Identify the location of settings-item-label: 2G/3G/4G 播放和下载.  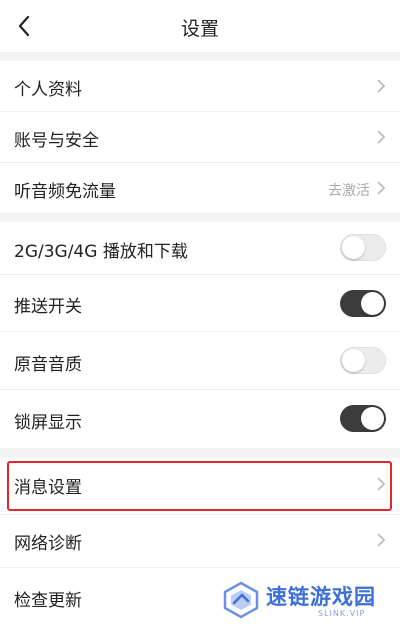
(101, 252).